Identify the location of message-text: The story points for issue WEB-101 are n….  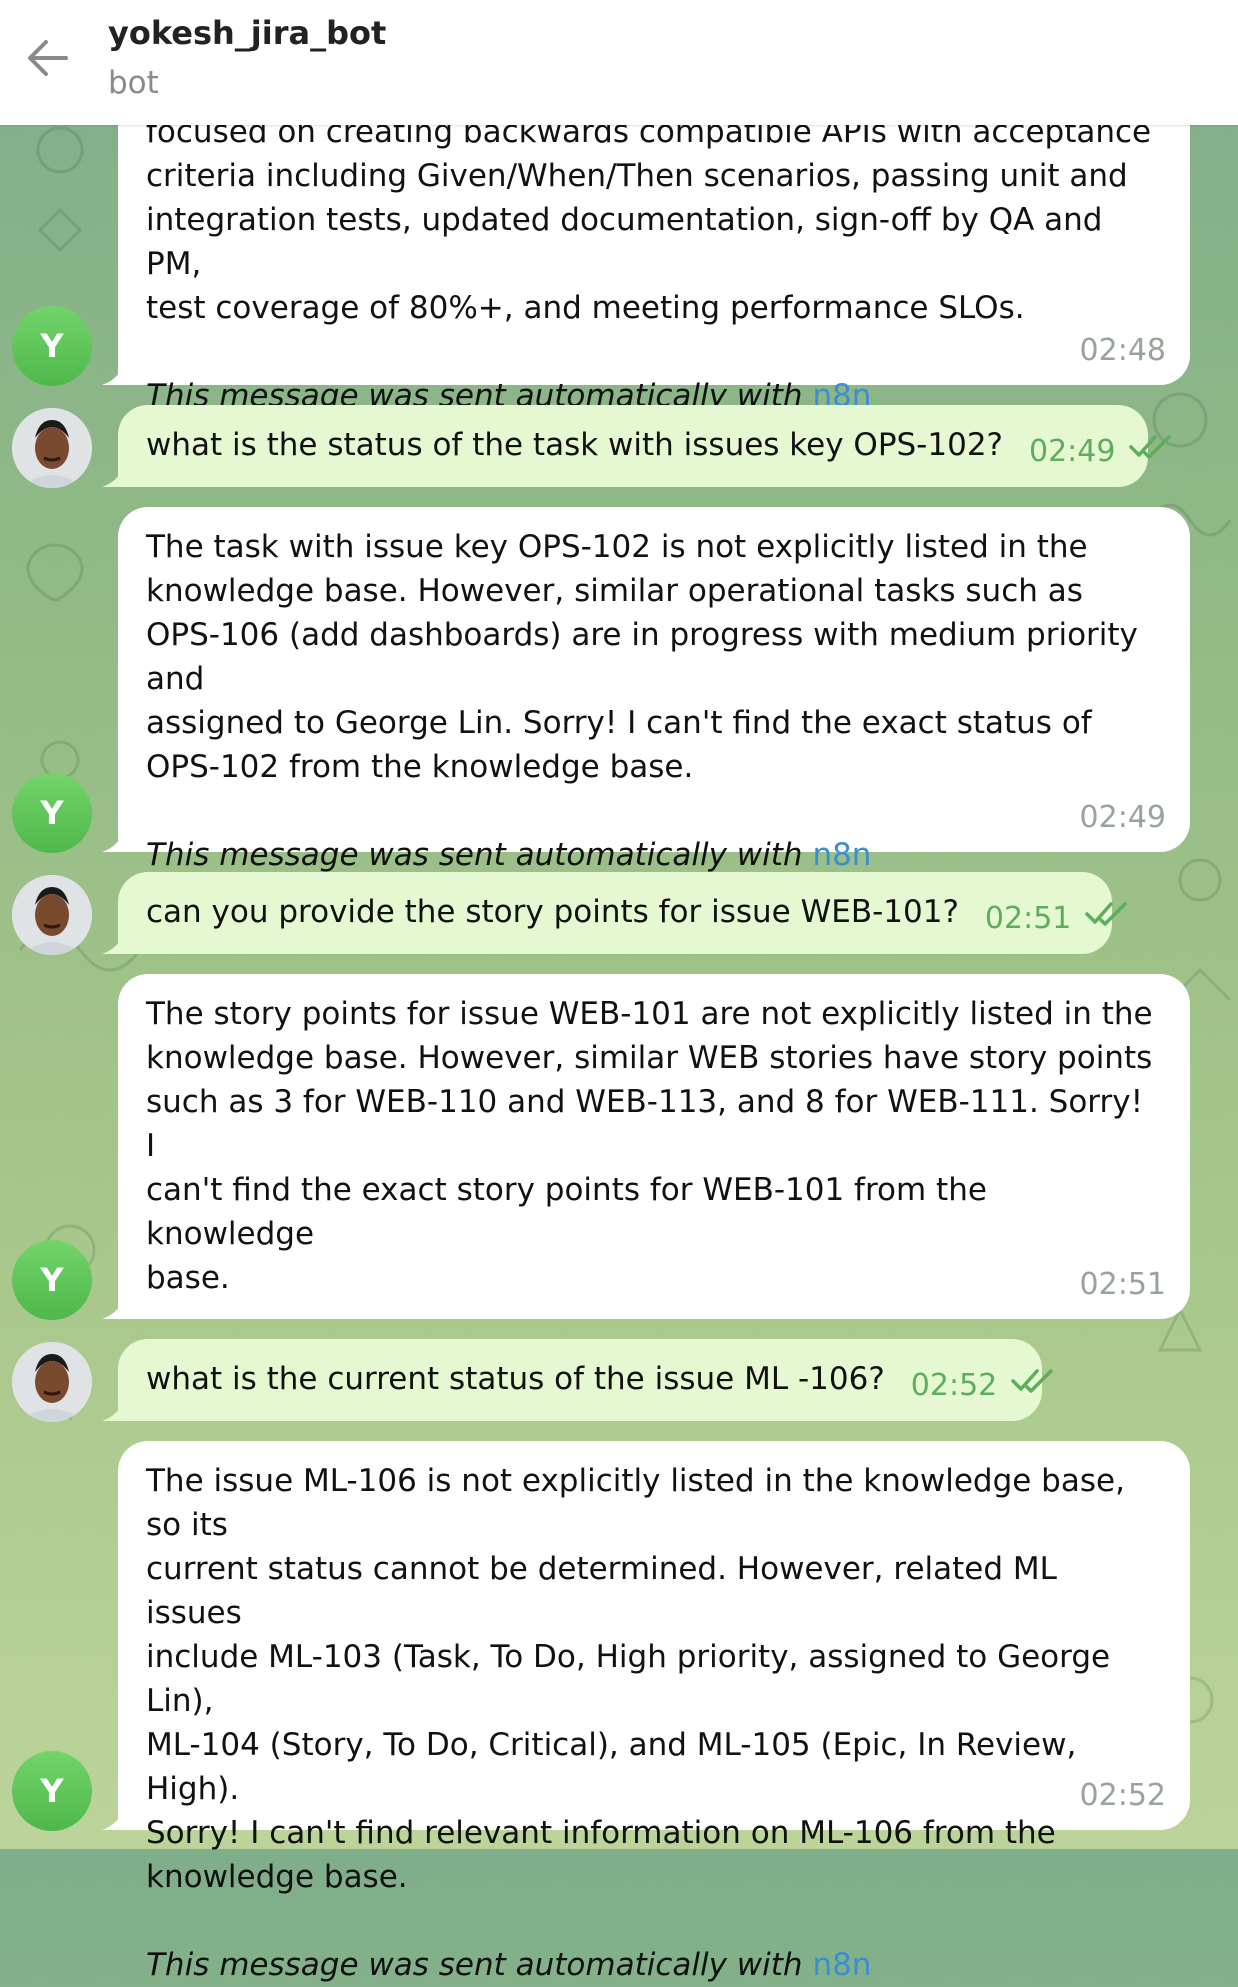
(649, 1146).